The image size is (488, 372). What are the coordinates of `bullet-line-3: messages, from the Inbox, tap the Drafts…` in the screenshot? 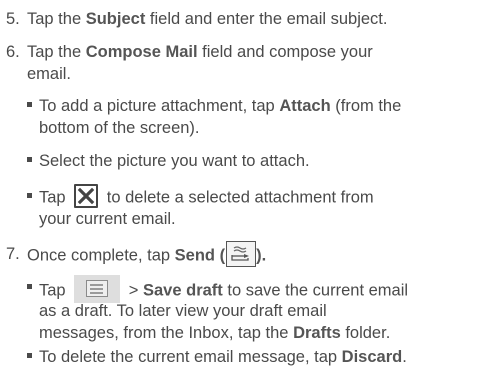 It's located at (260, 333).